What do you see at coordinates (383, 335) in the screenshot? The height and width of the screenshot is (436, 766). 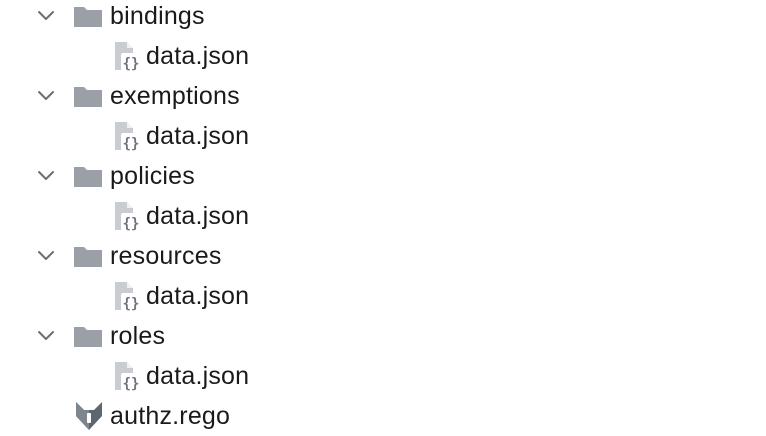 I see `tree-folder-roles: roles` at bounding box center [383, 335].